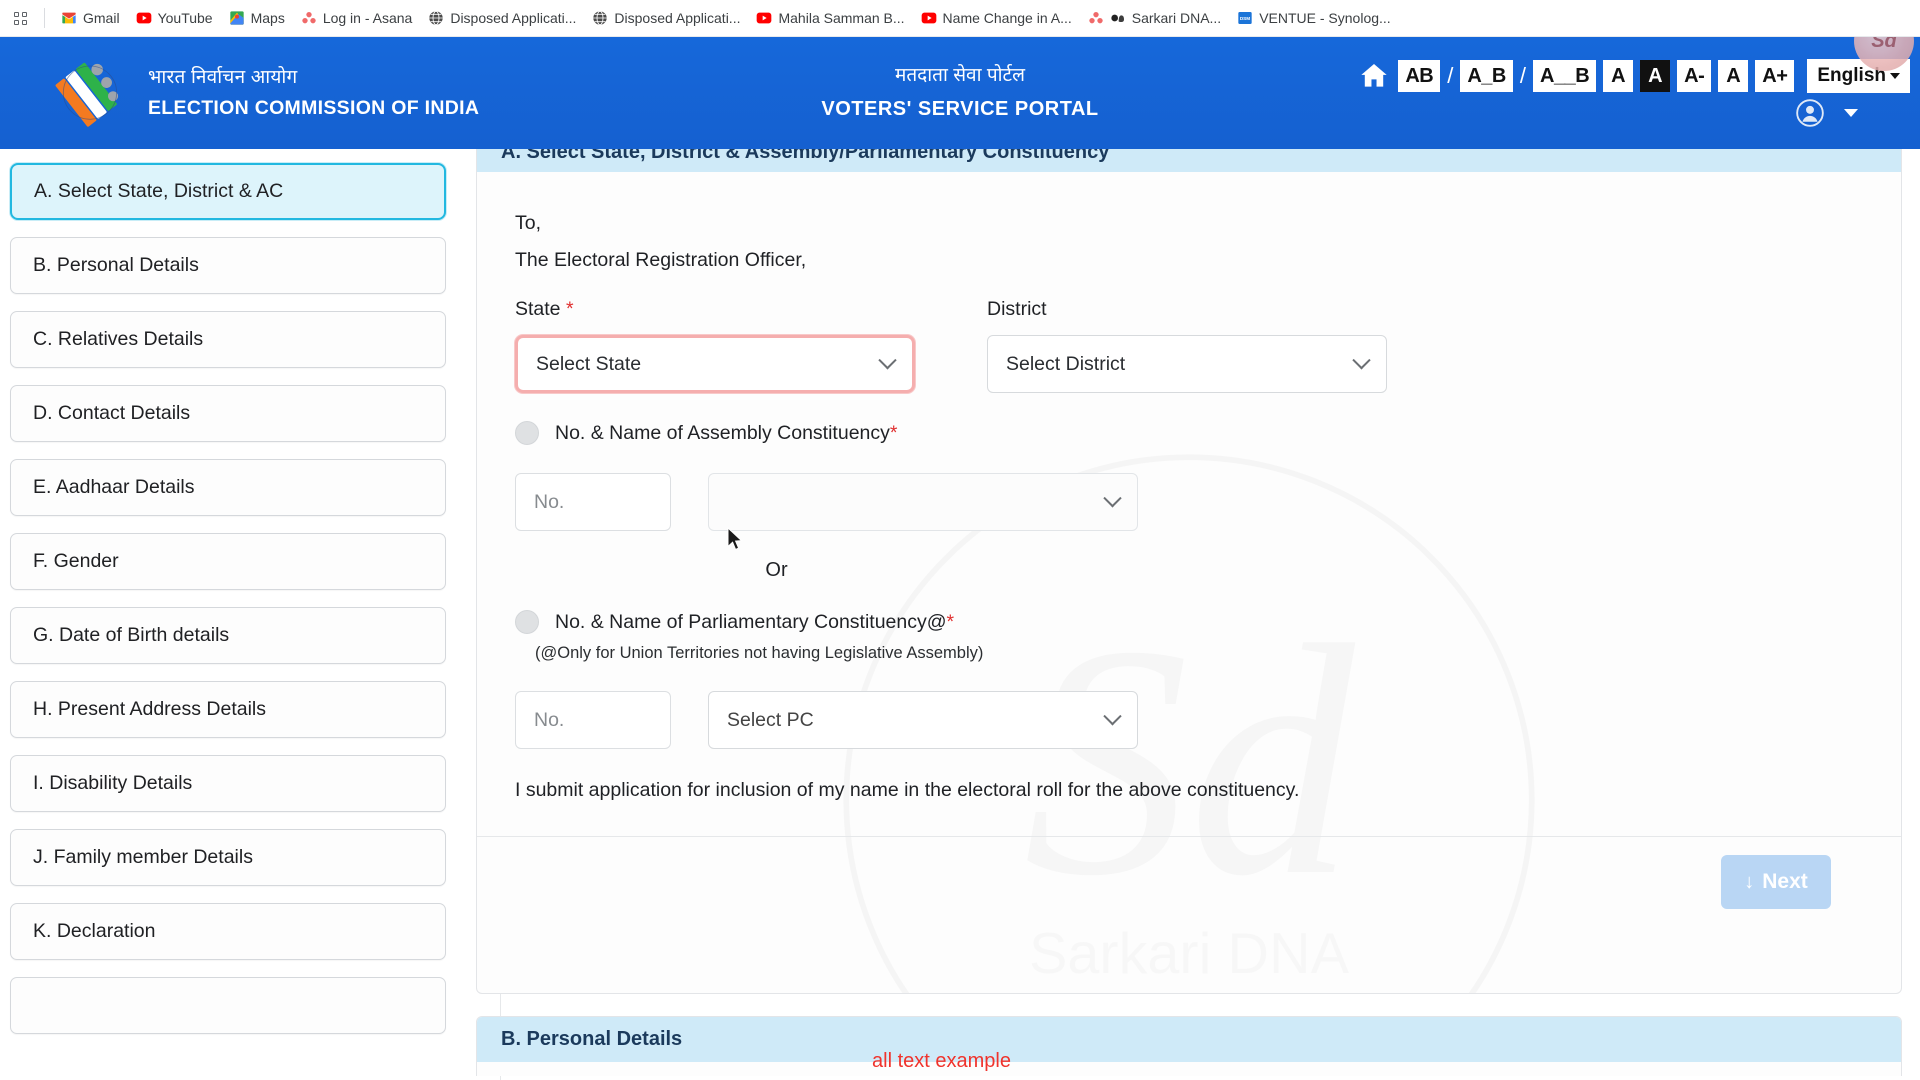 The image size is (1920, 1080). Describe the element at coordinates (114, 487) in the screenshot. I see `sidebar-item-label: E. Aadhaar Details` at that location.